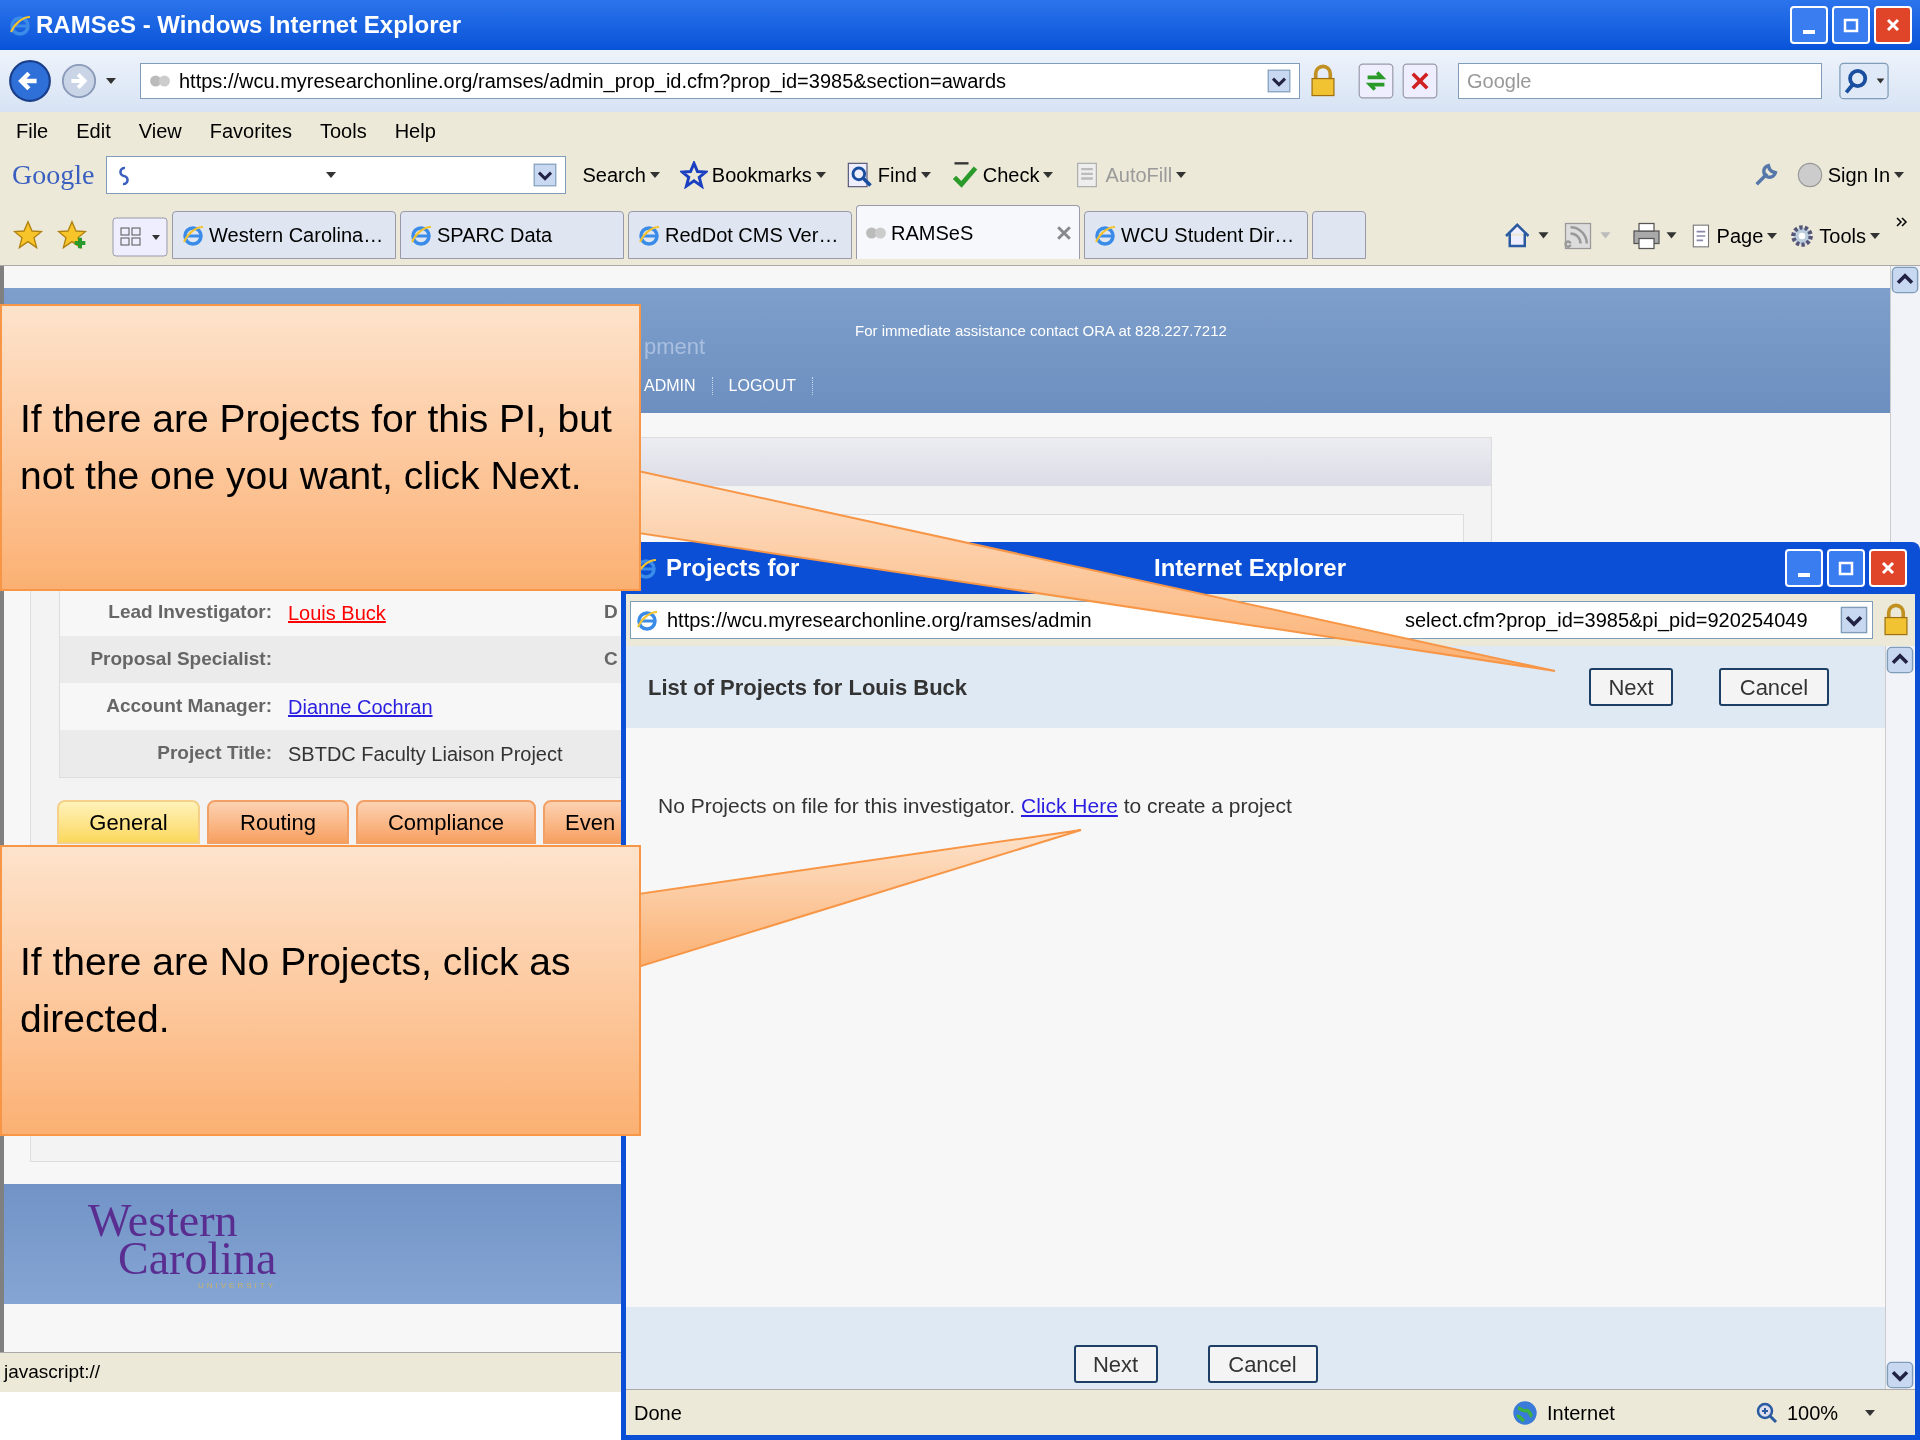  I want to click on field-label: Account Manager:, so click(189, 706).